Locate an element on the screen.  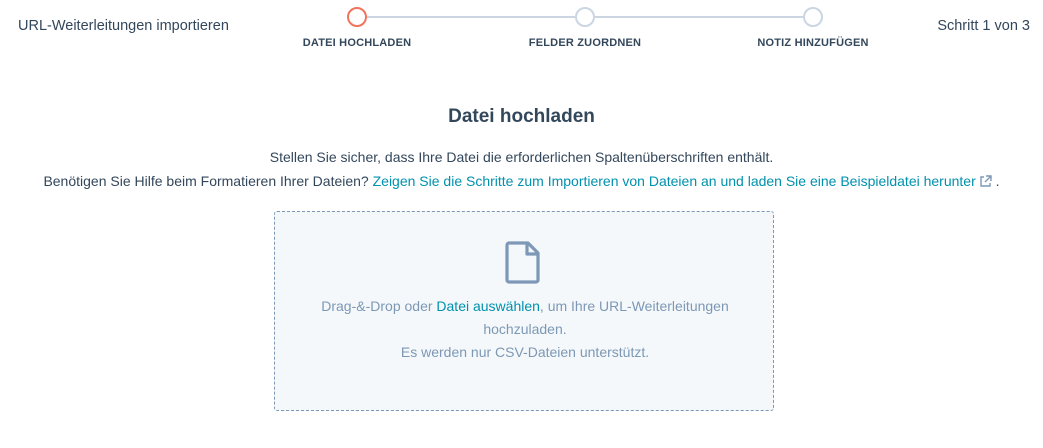
external-link-icon is located at coordinates (985, 183).